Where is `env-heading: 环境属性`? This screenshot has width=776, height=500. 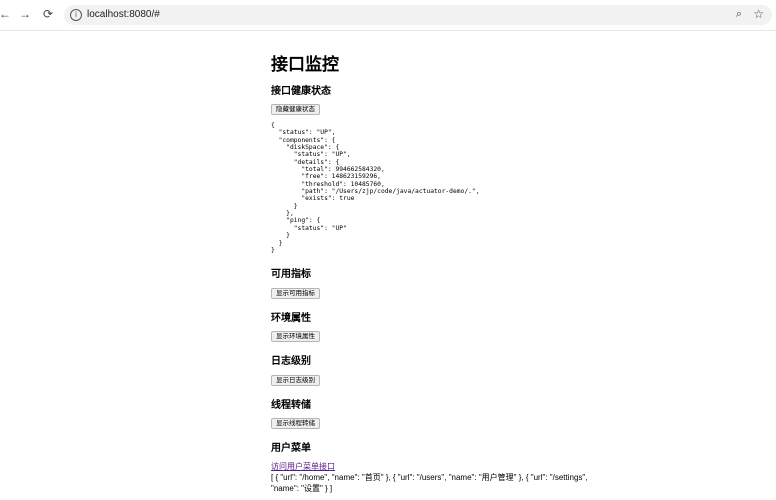 env-heading: 环境属性 is located at coordinates (291, 318).